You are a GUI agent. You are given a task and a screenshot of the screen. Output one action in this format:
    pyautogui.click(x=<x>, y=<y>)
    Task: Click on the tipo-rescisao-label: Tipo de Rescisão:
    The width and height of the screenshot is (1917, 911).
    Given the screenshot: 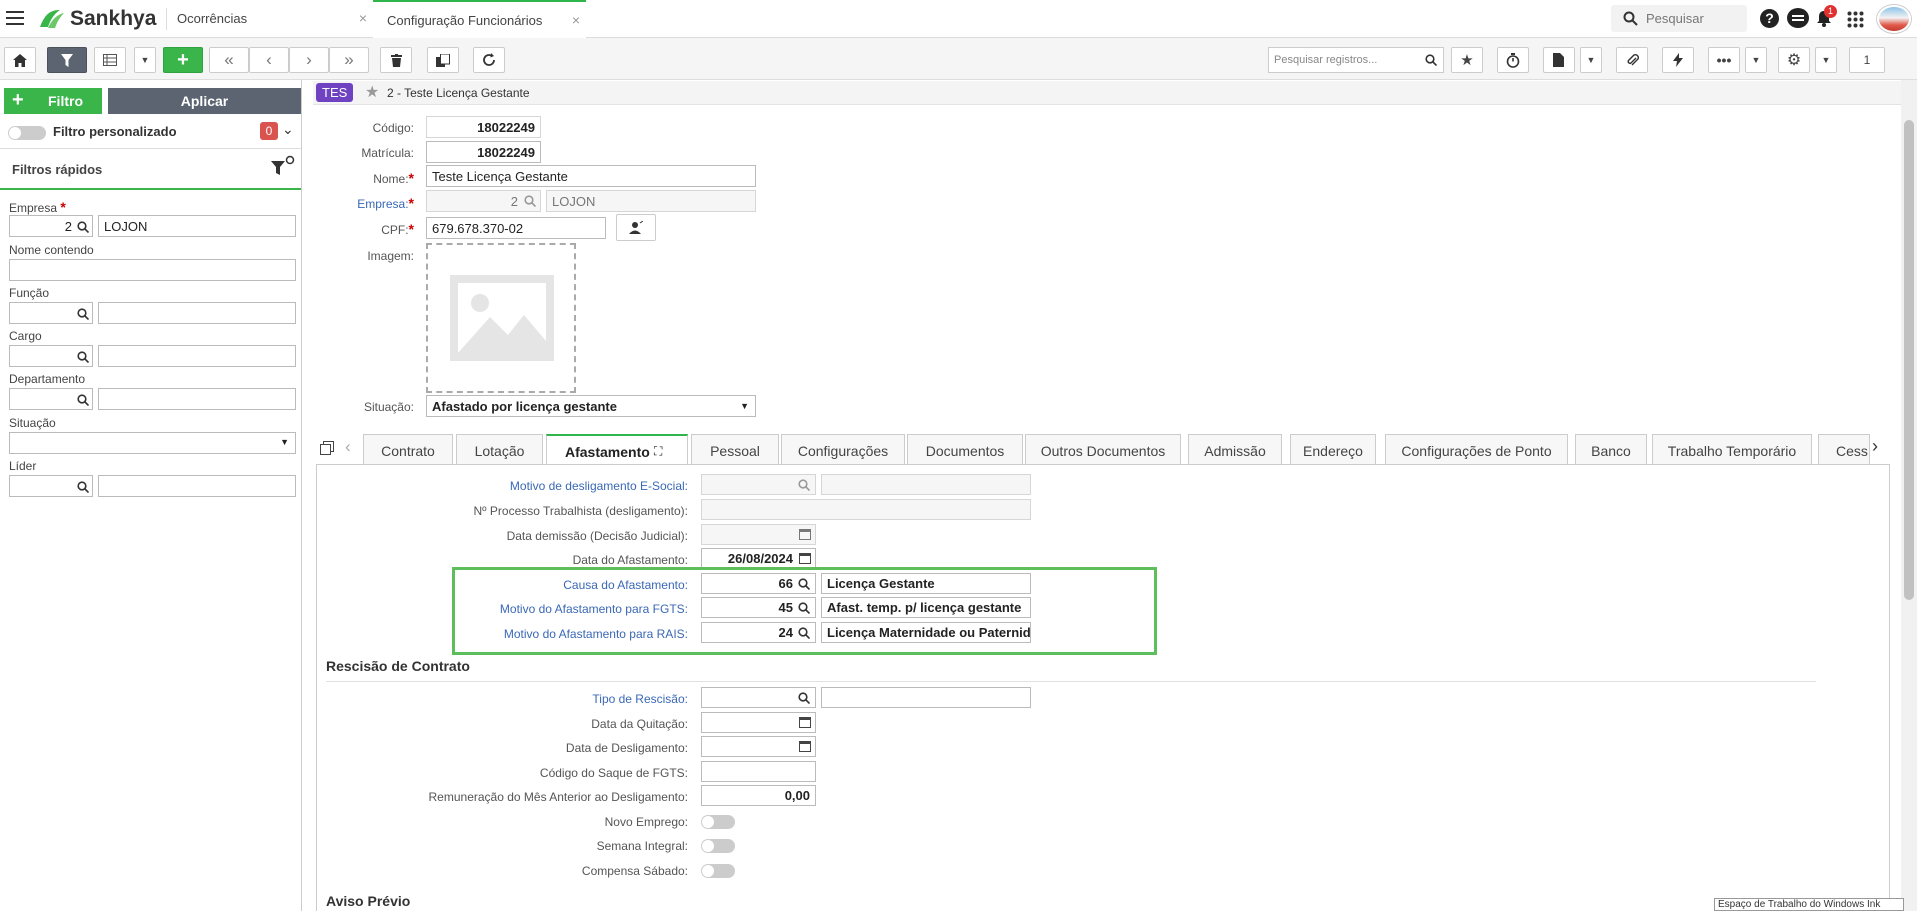 What is the action you would take?
    pyautogui.click(x=504, y=699)
    